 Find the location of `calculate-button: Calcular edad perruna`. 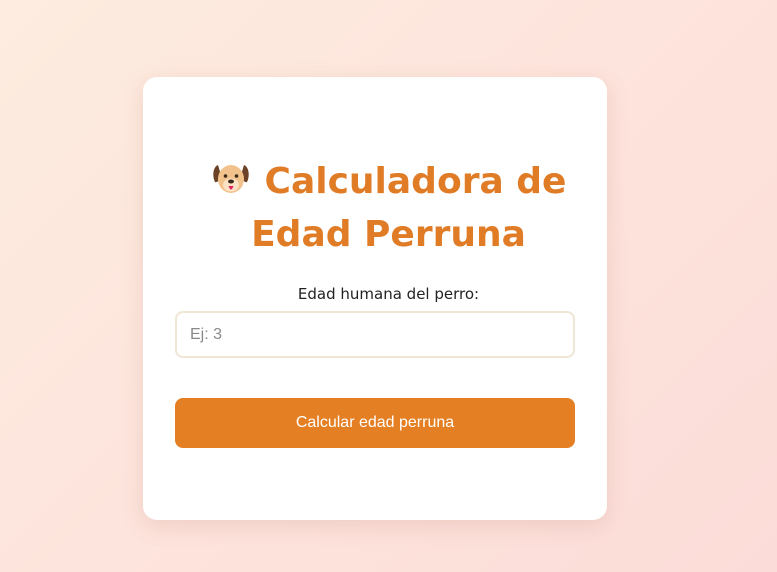

calculate-button: Calcular edad perruna is located at coordinates (375, 423).